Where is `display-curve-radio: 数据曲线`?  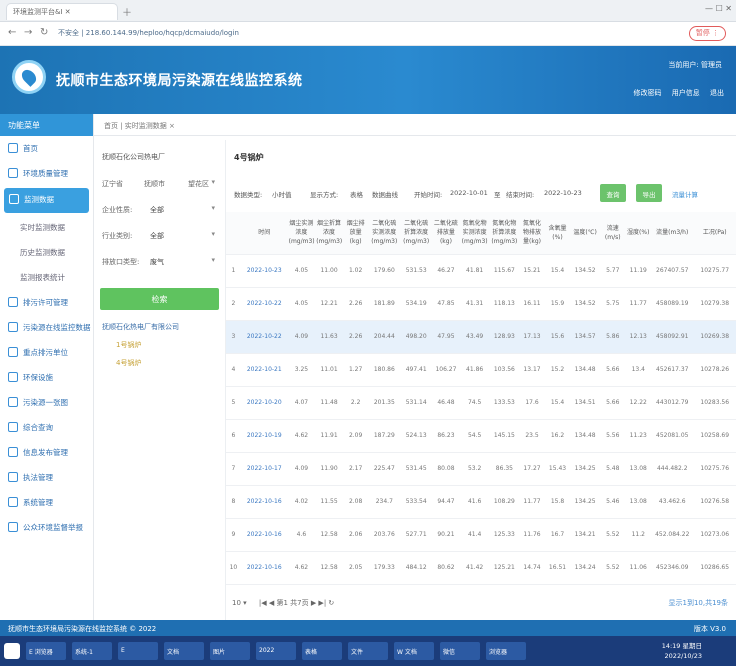
display-curve-radio: 数据曲线 is located at coordinates (385, 194).